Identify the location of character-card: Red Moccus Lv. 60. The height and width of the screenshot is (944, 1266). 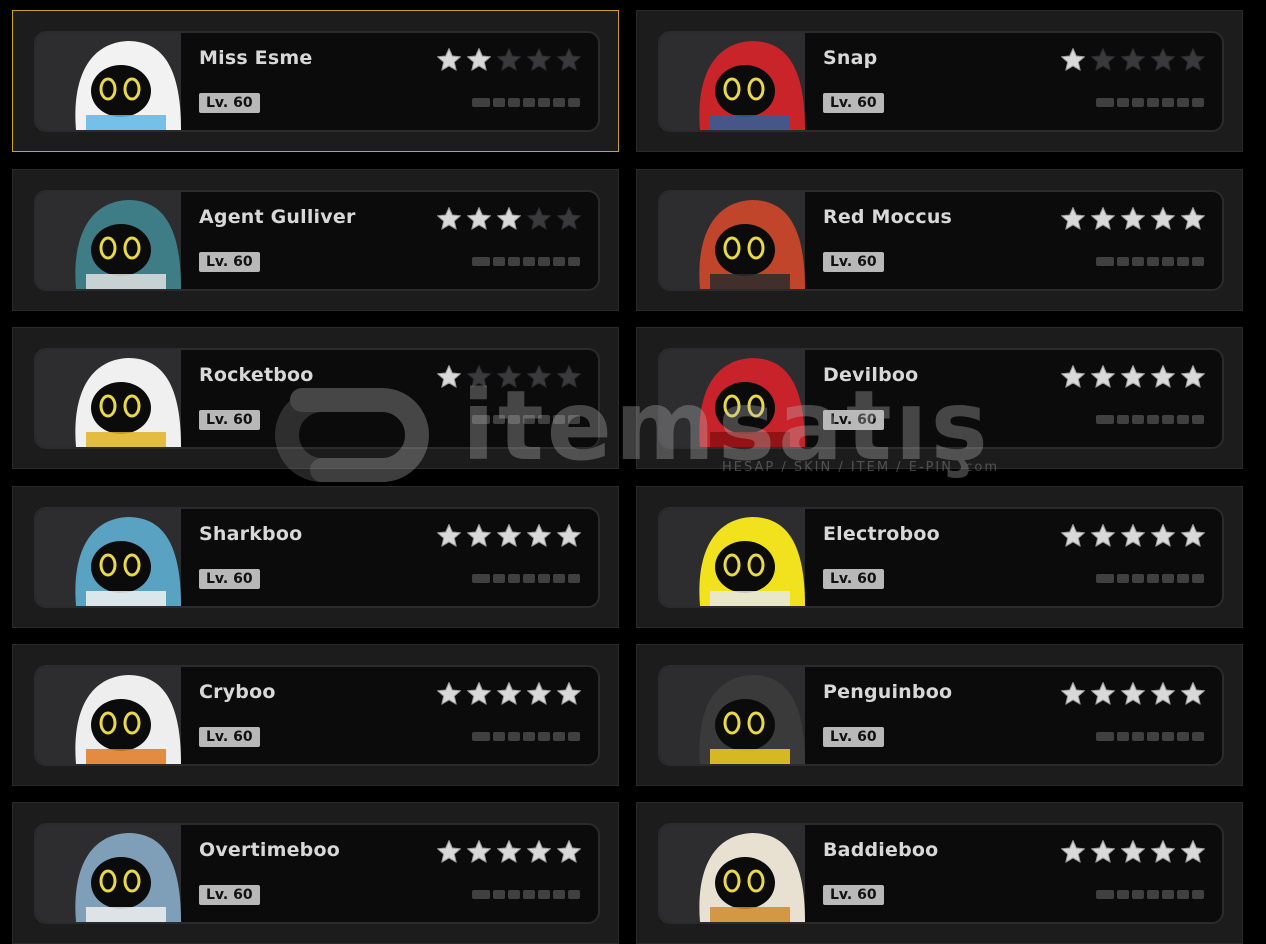
(941, 240).